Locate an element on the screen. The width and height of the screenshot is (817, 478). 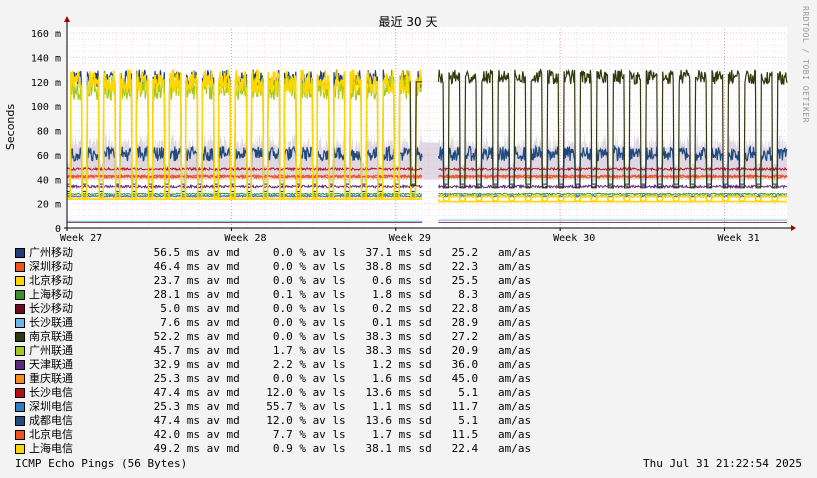
y-tick-label: 160 m is located at coordinates (46, 34).